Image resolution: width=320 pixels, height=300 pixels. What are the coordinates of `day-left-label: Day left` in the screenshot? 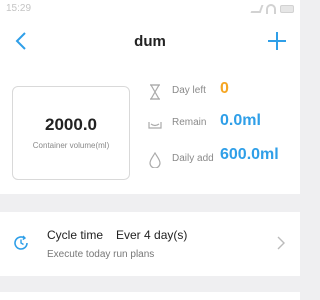 It's located at (189, 90).